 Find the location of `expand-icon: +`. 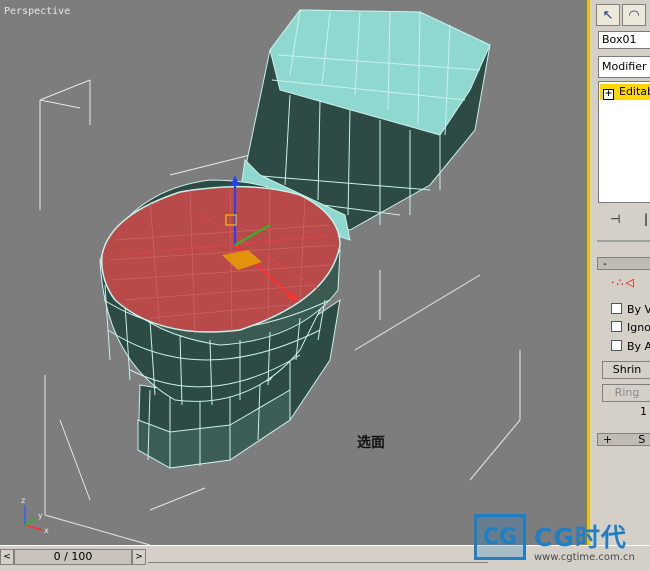

expand-icon: + is located at coordinates (608, 94).